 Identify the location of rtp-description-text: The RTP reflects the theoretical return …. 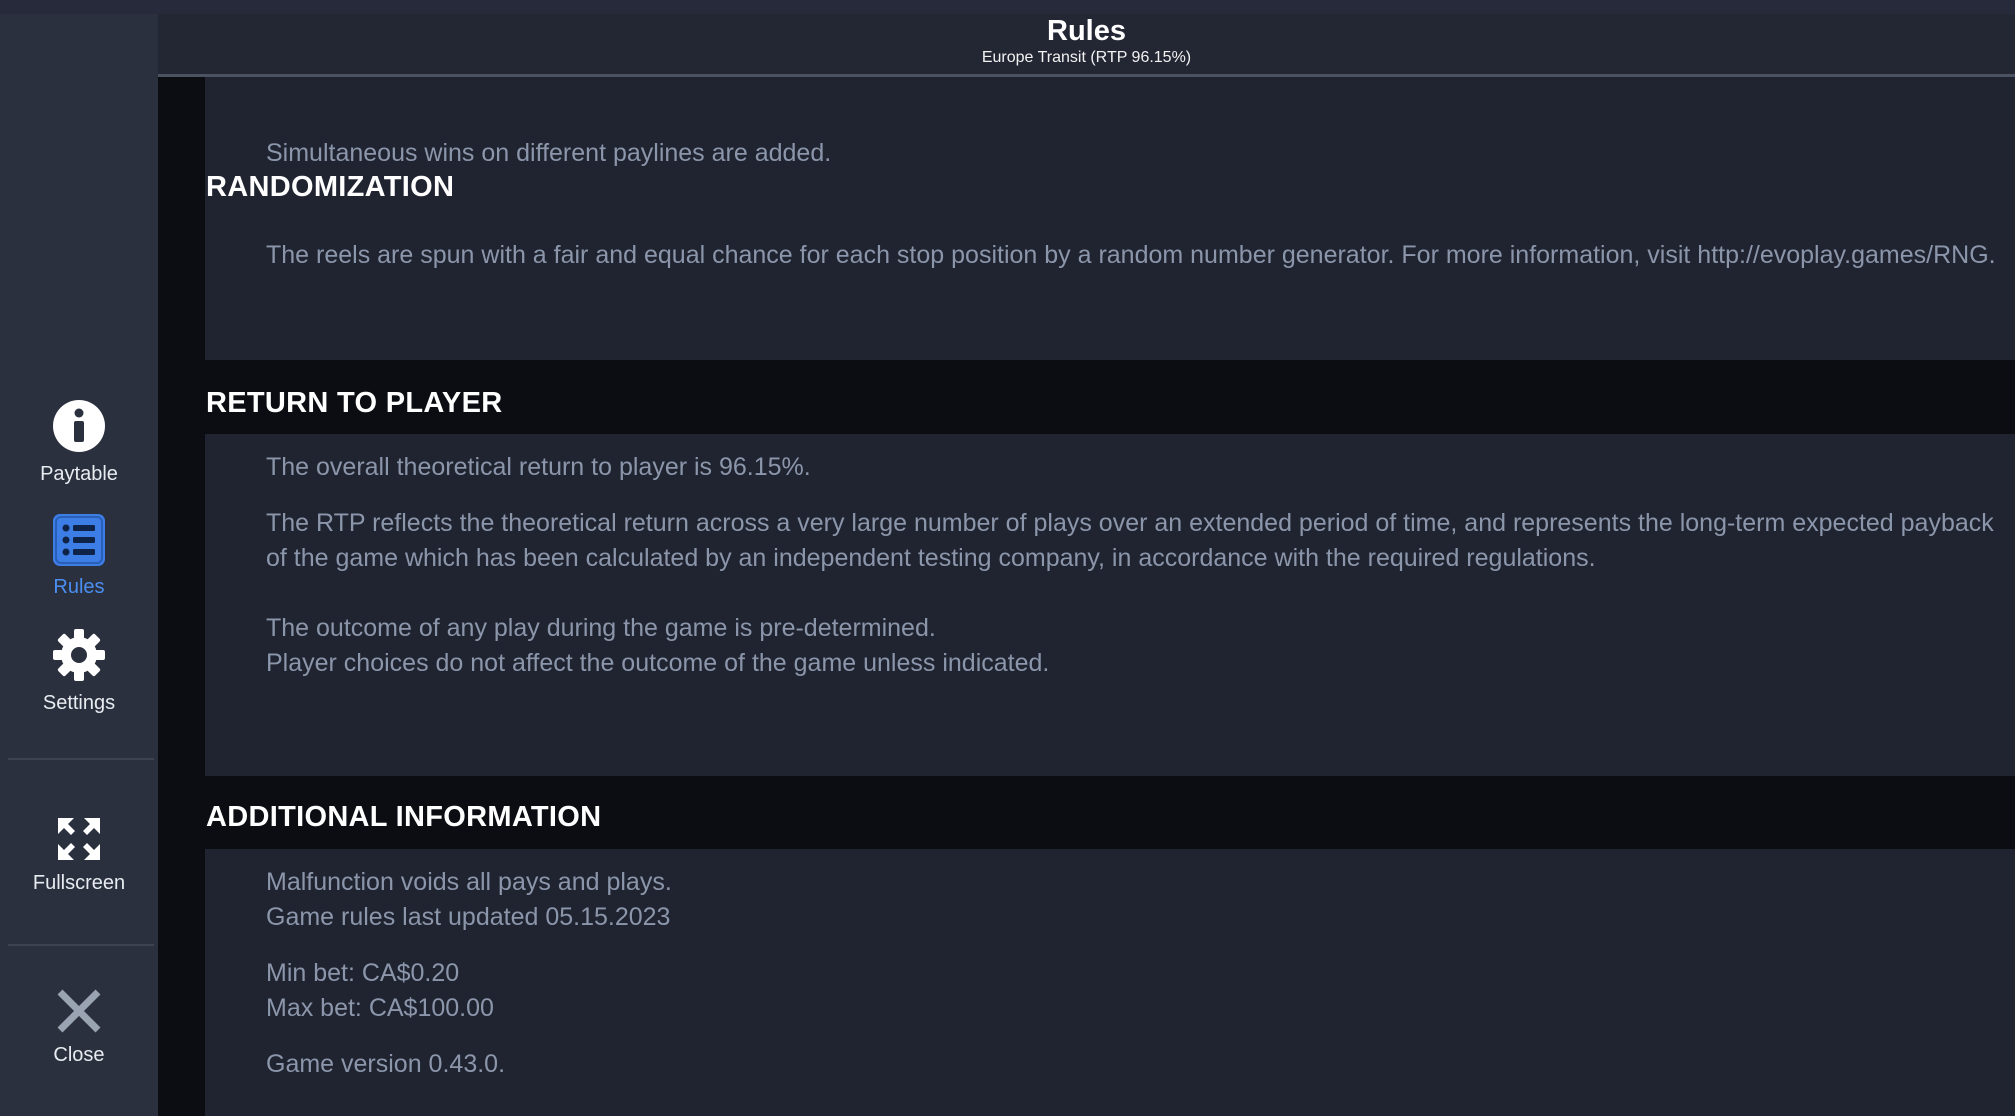
(1130, 540).